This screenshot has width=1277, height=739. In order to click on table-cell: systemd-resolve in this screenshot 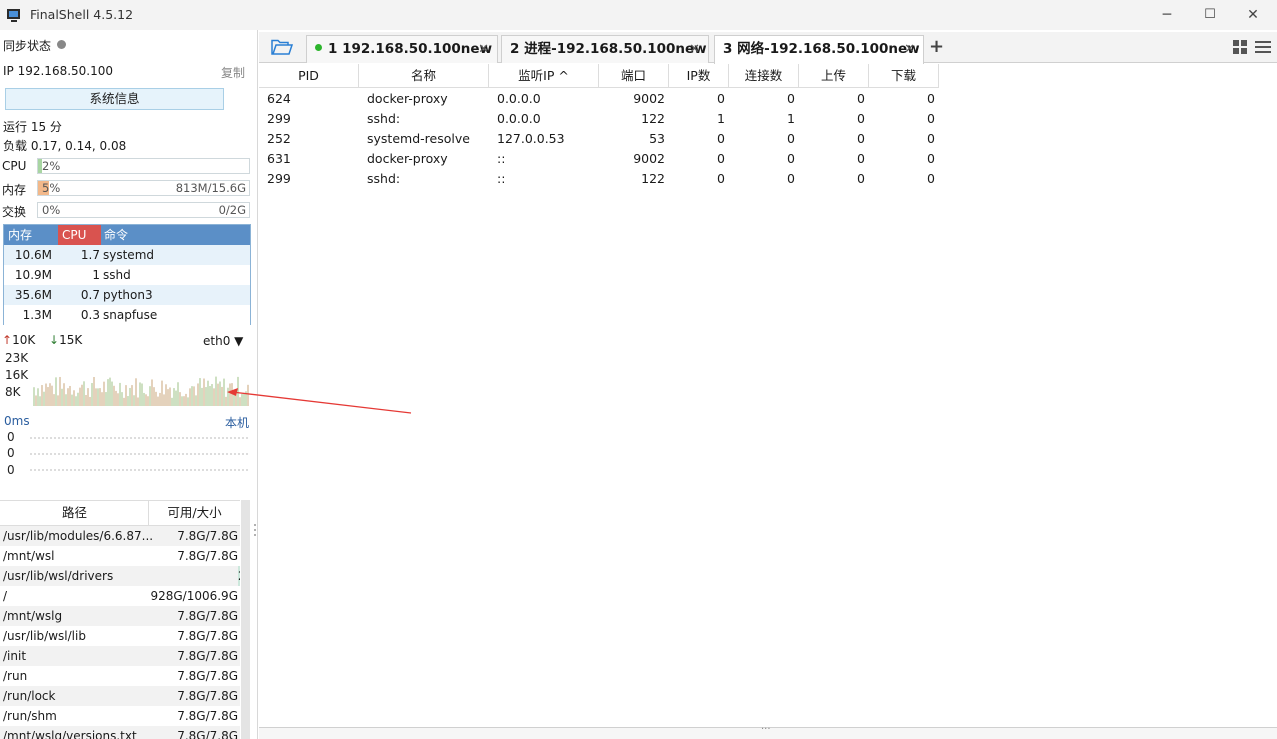, I will do `click(418, 138)`.